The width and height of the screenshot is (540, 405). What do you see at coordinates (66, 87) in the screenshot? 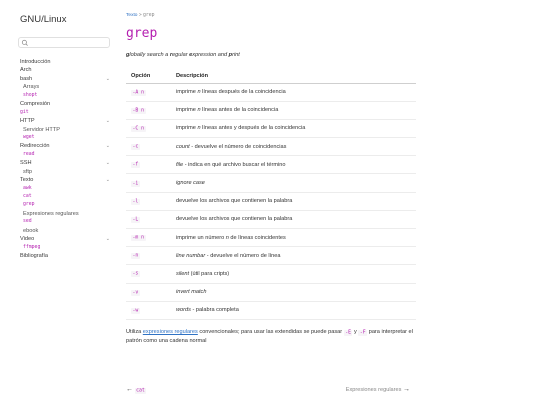
I see `sidebar-item: Arrays` at bounding box center [66, 87].